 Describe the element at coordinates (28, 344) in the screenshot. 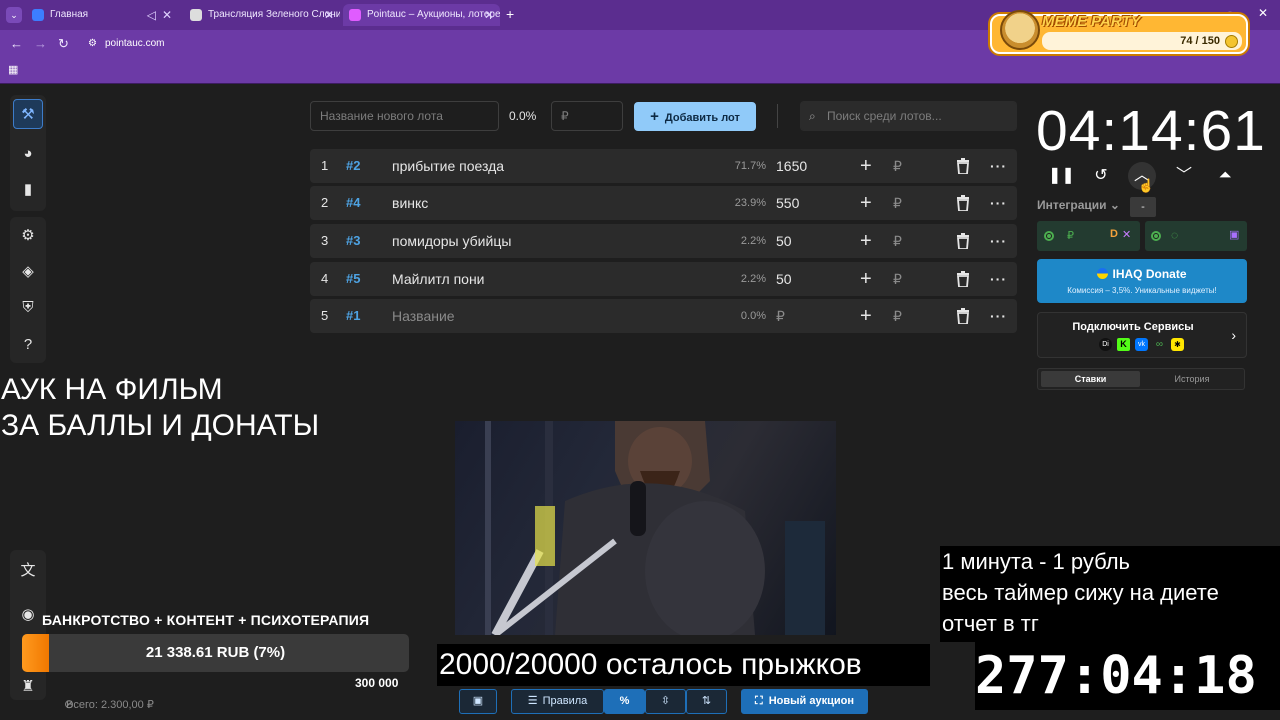

I see `help-icon: ?` at that location.